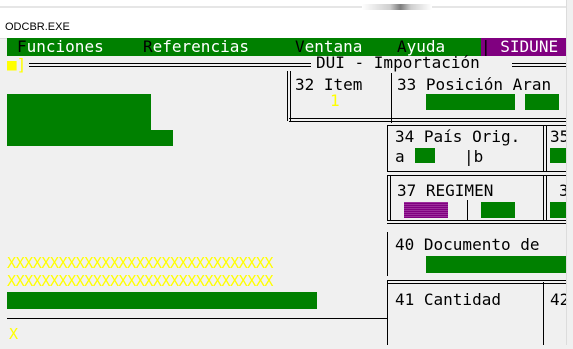 This screenshot has width=573, height=349. I want to click on app-label: | SIDUNE, so click(527, 47).